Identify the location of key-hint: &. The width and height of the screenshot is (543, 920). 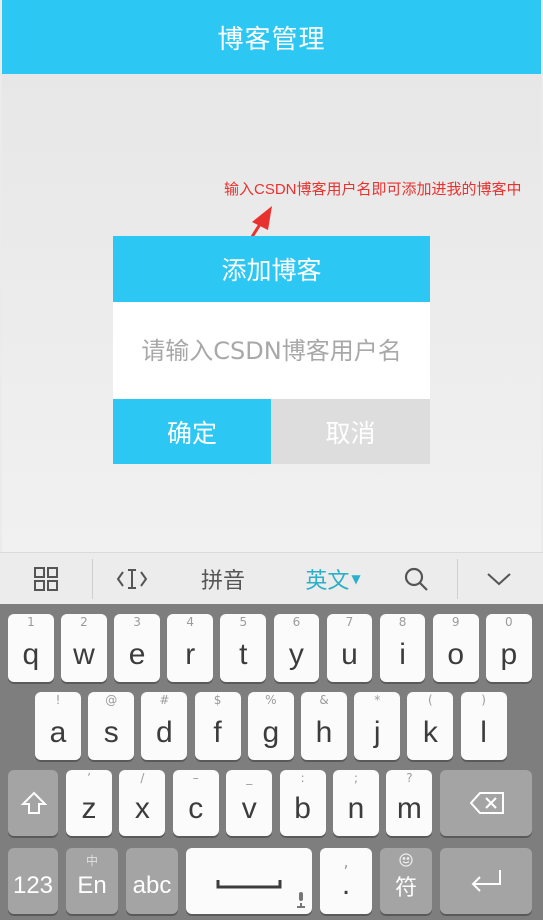
(324, 700).